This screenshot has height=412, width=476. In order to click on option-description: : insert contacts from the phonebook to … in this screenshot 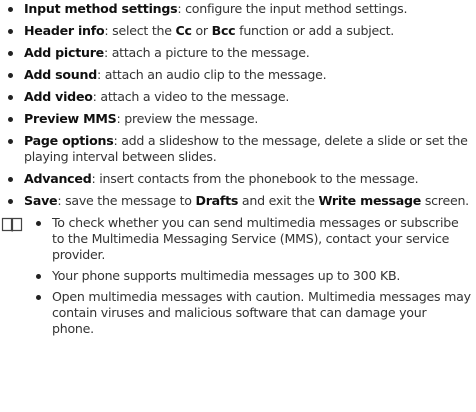, I will do `click(255, 178)`.